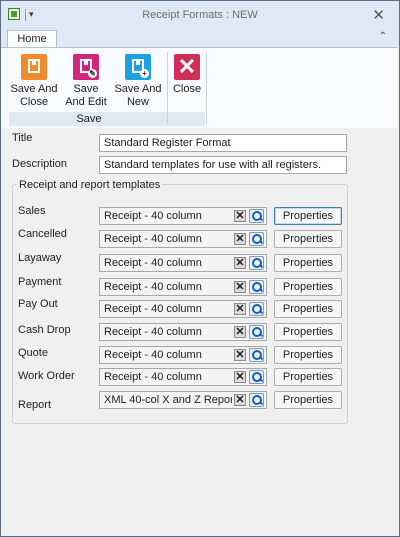  I want to click on template-label-cancelled: Cancelled, so click(42, 234).